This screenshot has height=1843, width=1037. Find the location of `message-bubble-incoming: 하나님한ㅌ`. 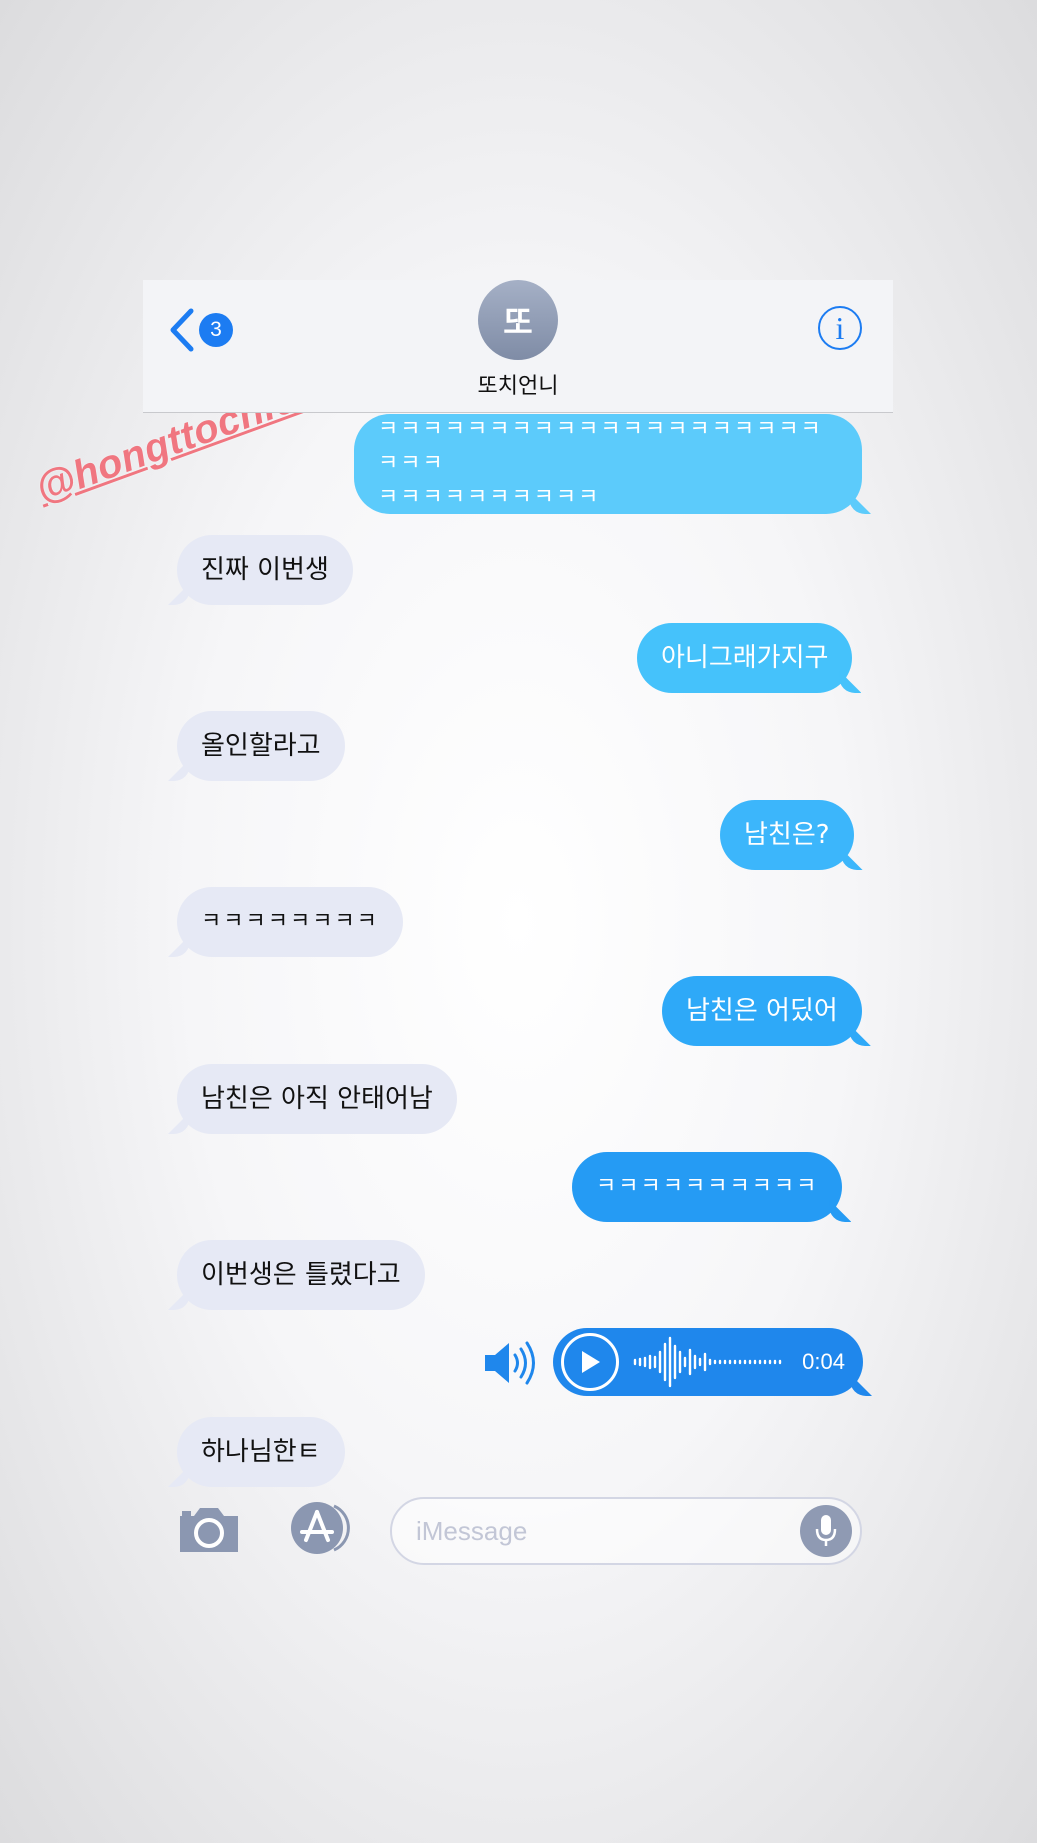

message-bubble-incoming: 하나님한ㅌ is located at coordinates (261, 1452).